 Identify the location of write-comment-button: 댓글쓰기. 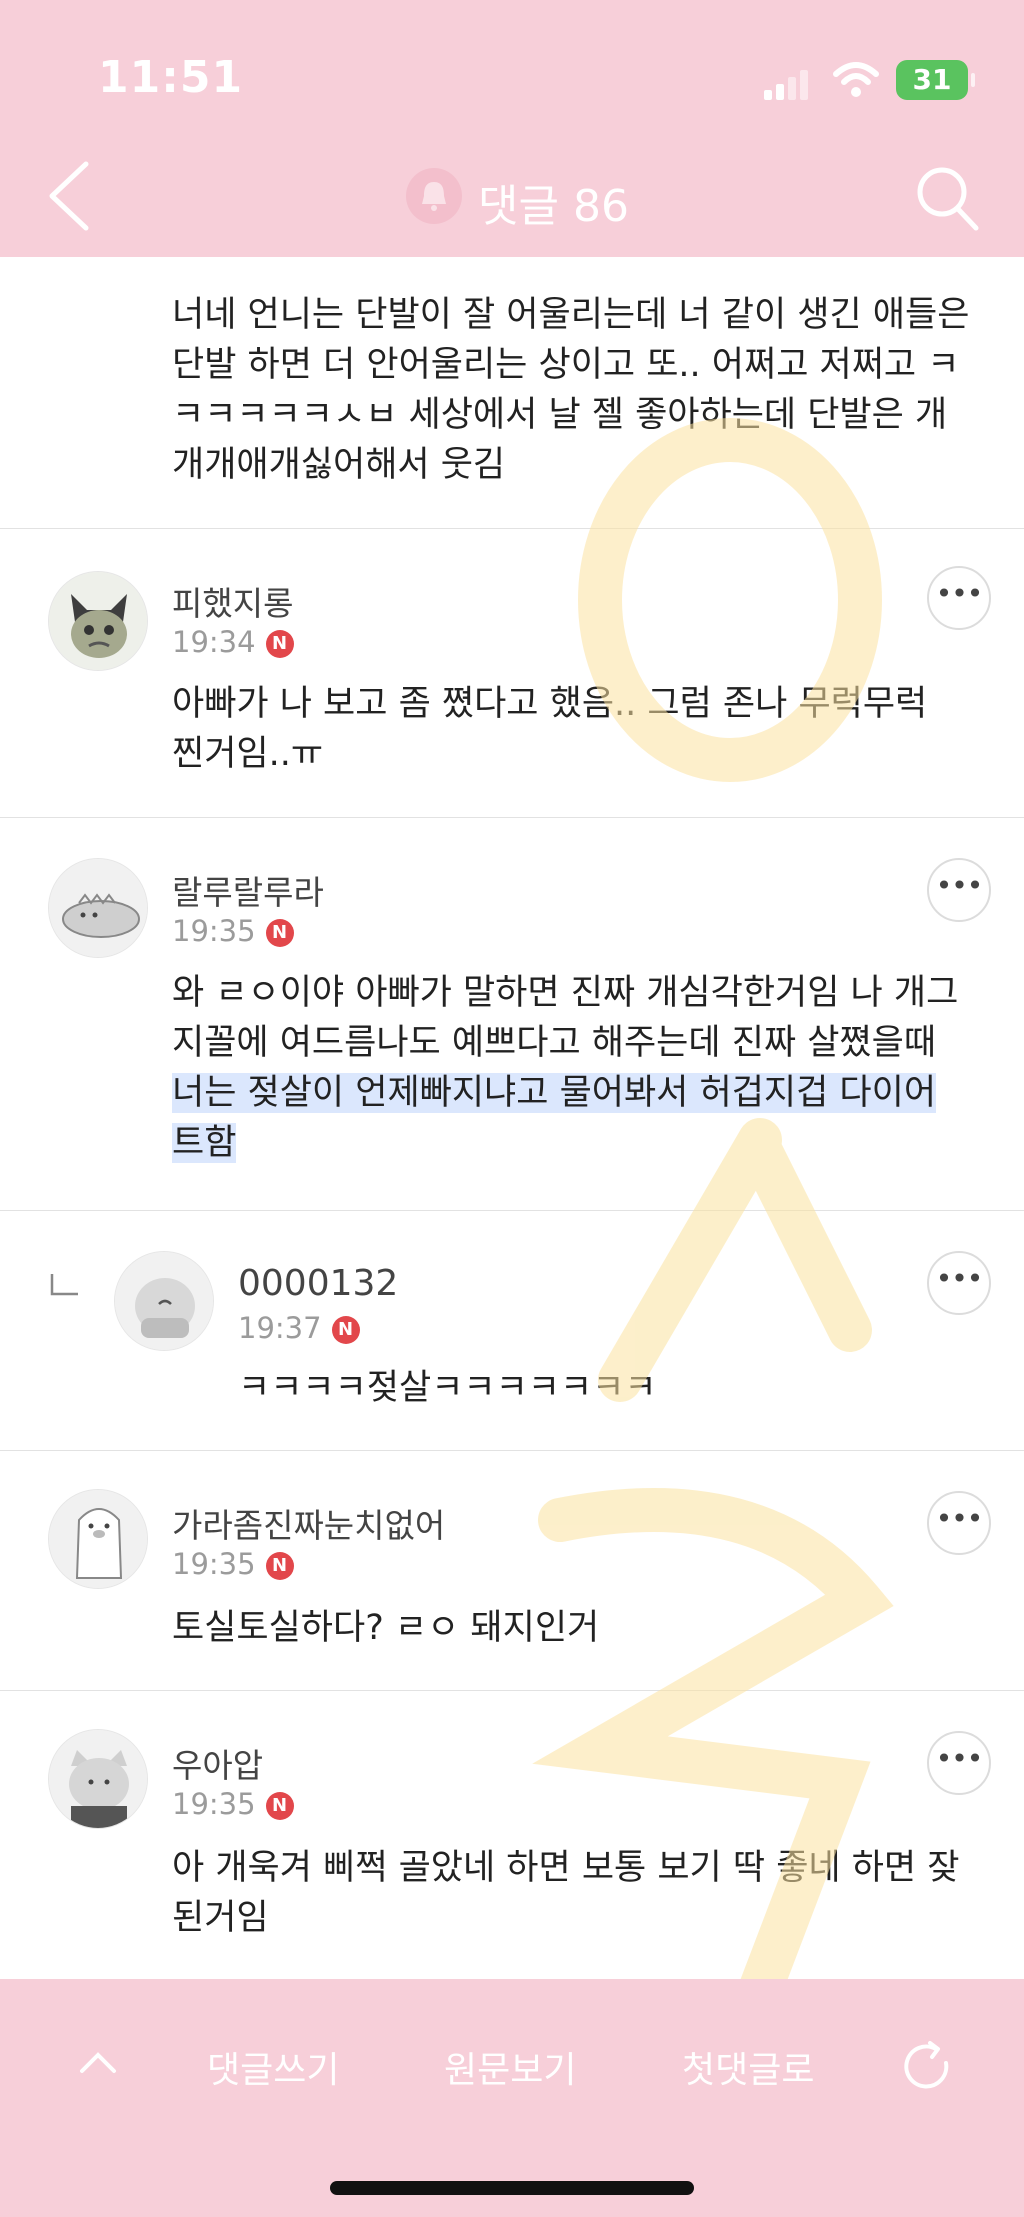
(273, 2067).